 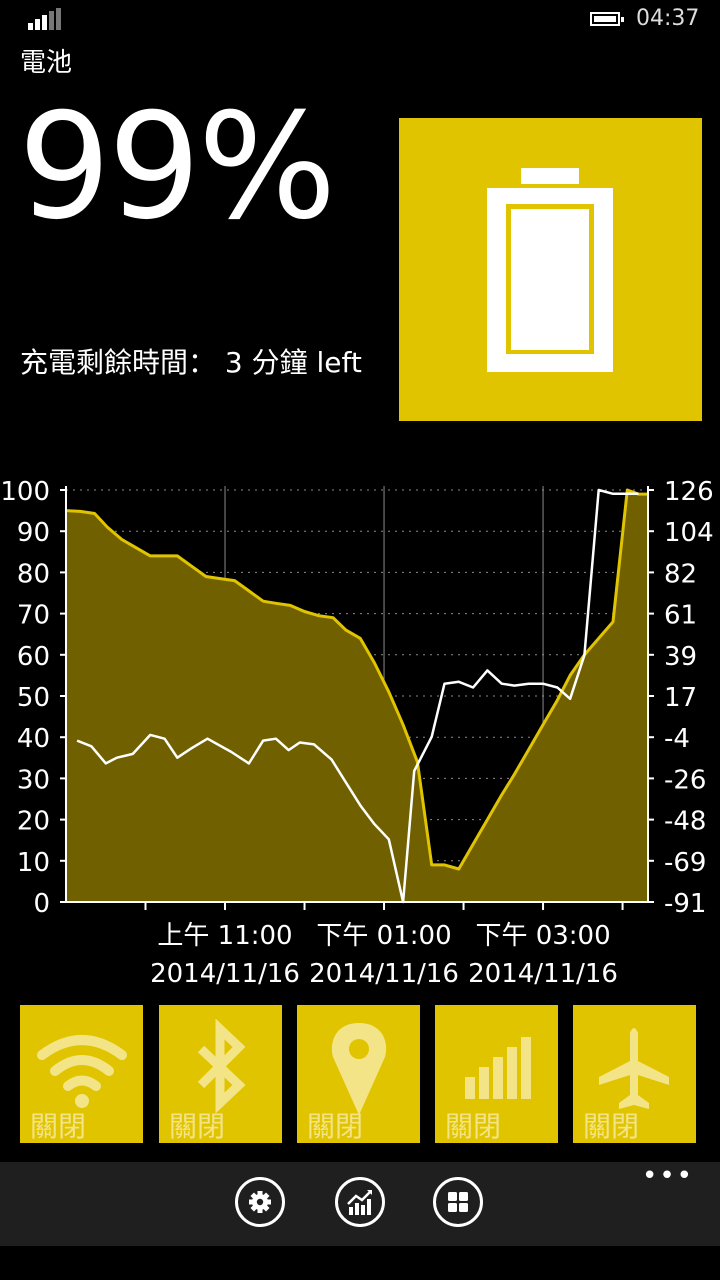 I want to click on location-status: 關閉, so click(x=335, y=1126).